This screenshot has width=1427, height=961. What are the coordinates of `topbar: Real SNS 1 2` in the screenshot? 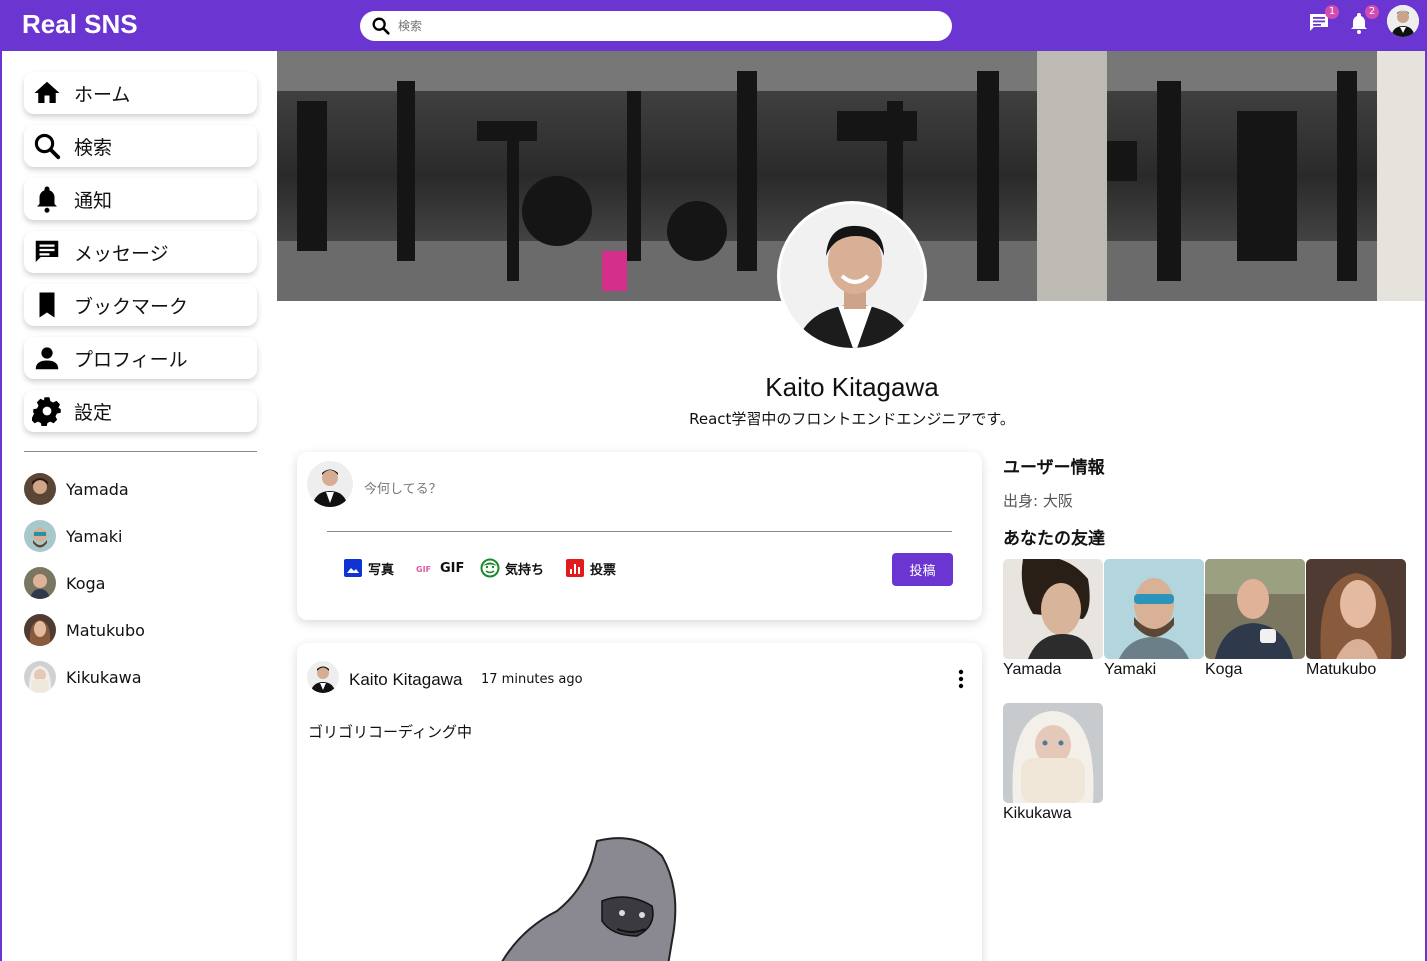 It's located at (713, 25).